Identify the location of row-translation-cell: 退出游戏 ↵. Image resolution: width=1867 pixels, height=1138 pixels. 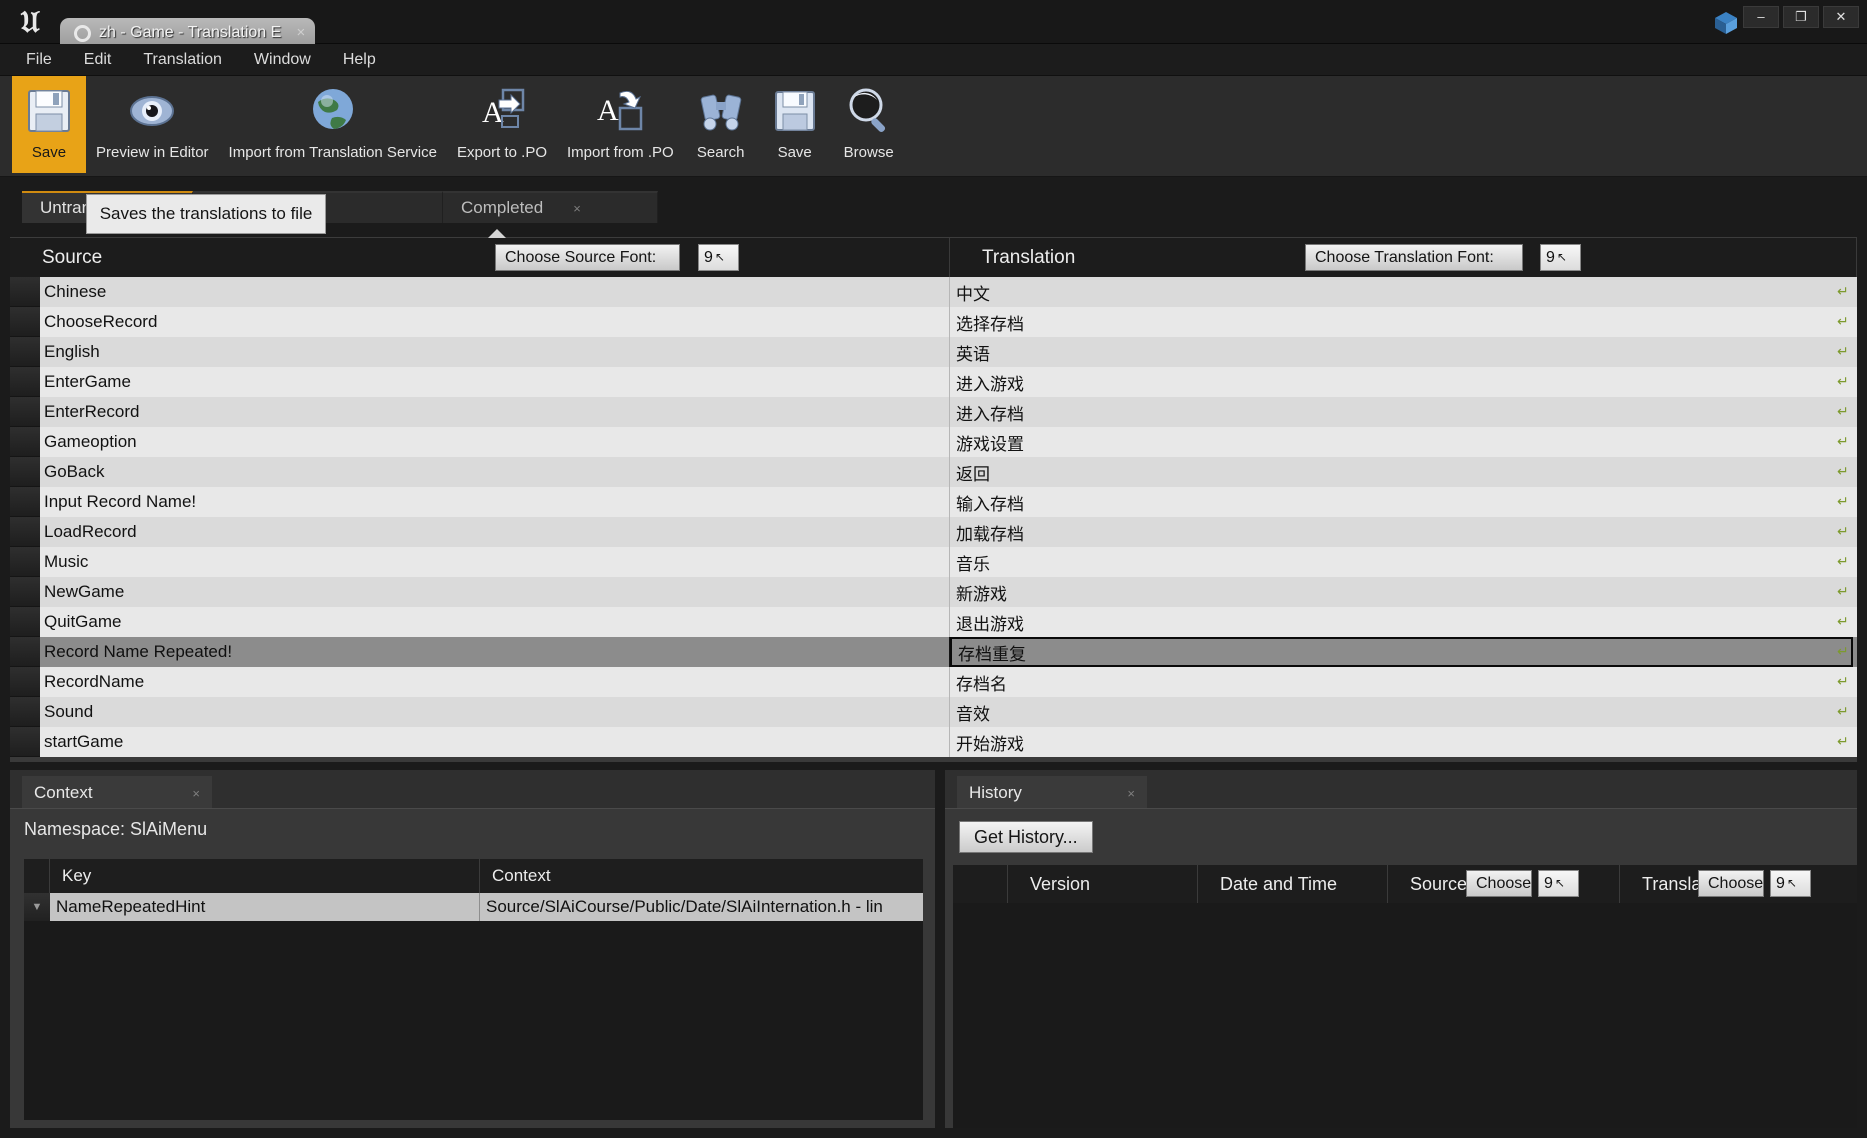
(1403, 622).